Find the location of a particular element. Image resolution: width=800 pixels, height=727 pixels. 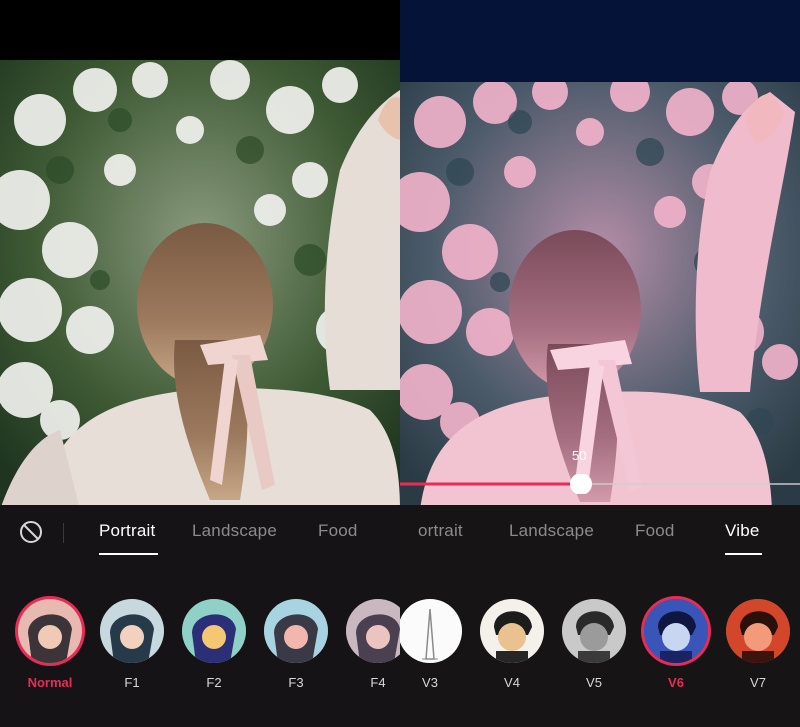

filter-item-v4: V4 is located at coordinates (513, 644).